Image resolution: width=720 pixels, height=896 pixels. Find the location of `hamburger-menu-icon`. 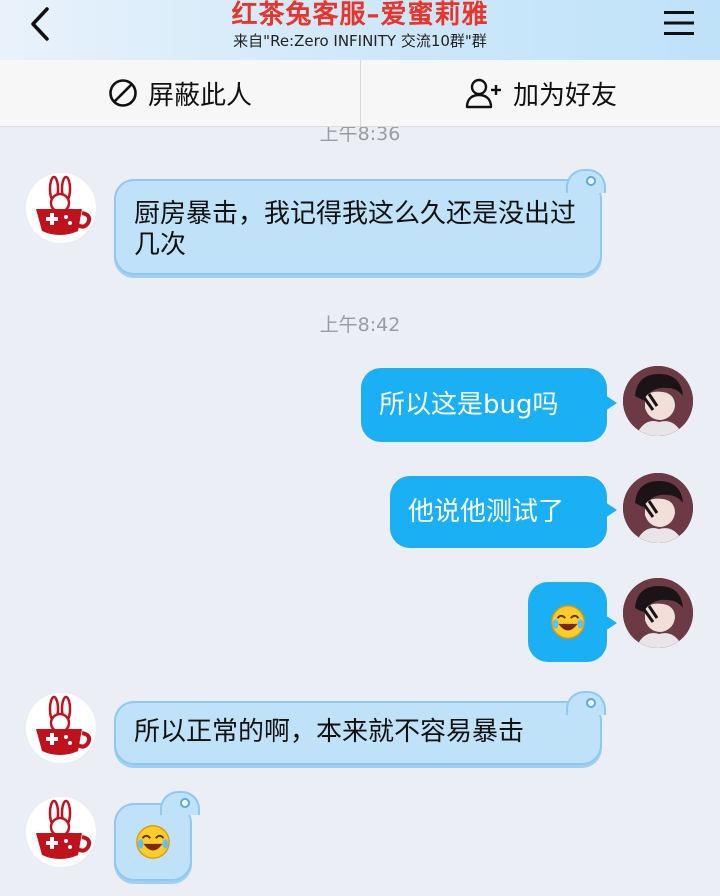

hamburger-menu-icon is located at coordinates (679, 23).